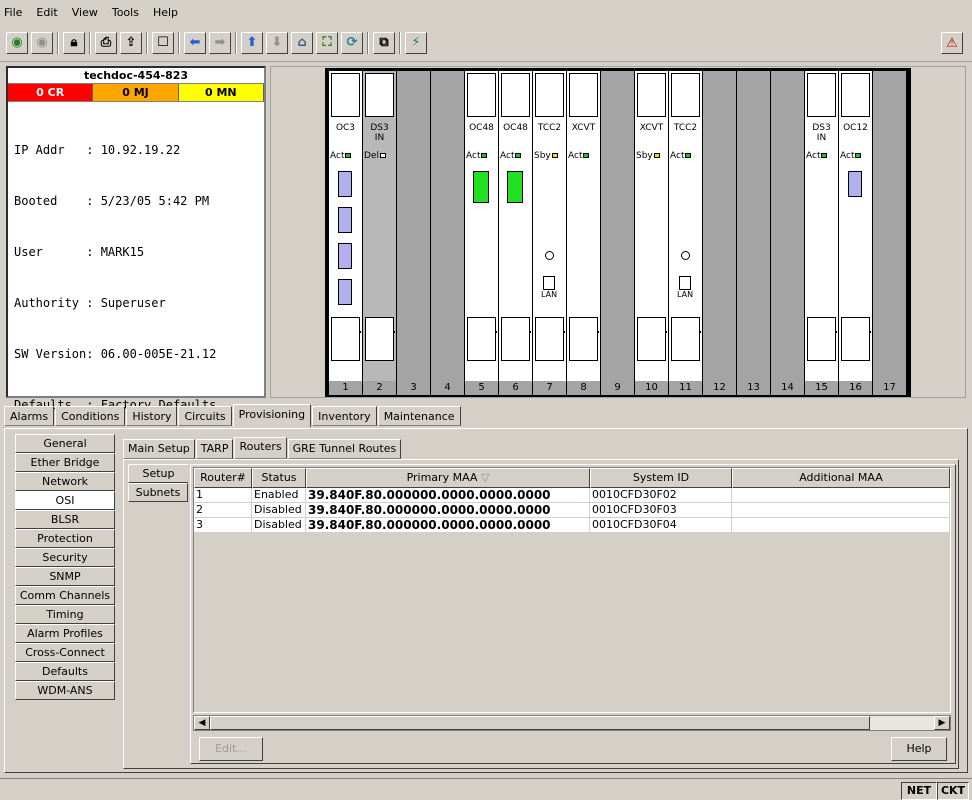 Image resolution: width=972 pixels, height=800 pixels. What do you see at coordinates (473, 156) in the screenshot?
I see `card-status-text: Act` at bounding box center [473, 156].